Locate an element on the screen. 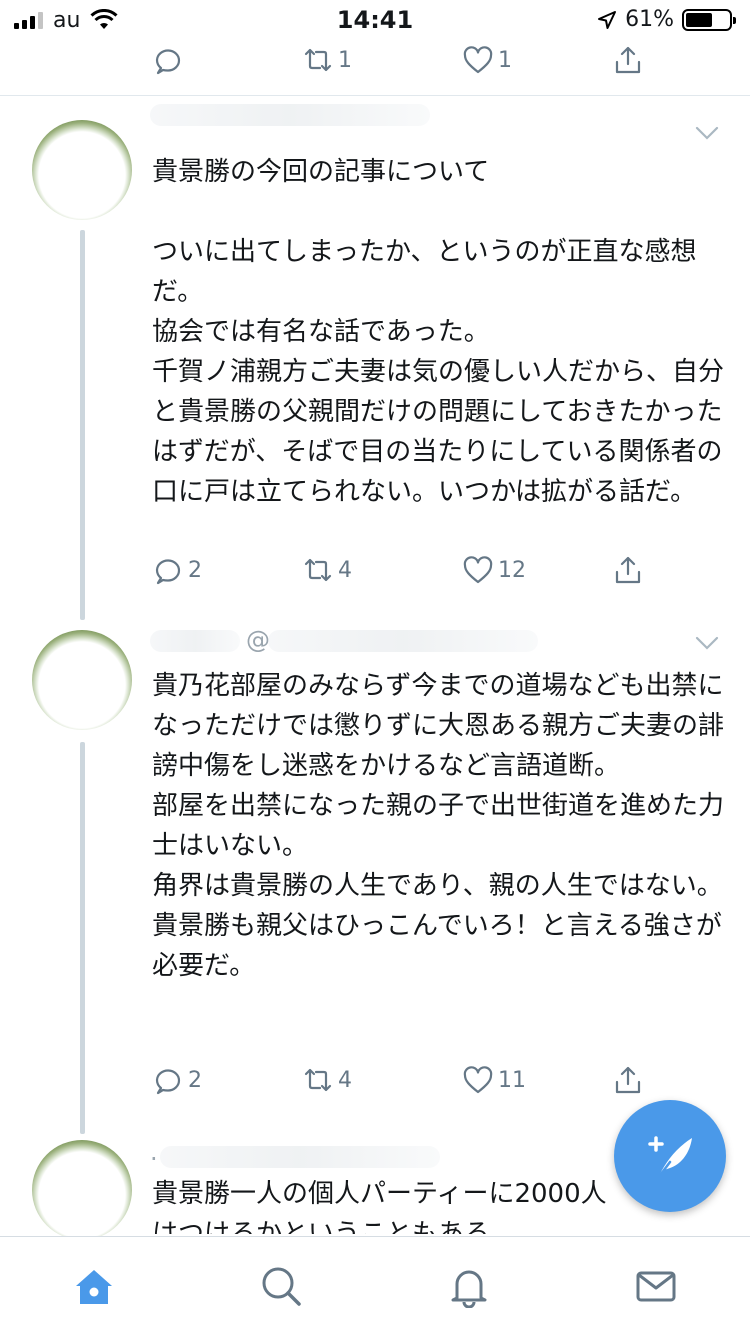  tab-search is located at coordinates (282, 1285).